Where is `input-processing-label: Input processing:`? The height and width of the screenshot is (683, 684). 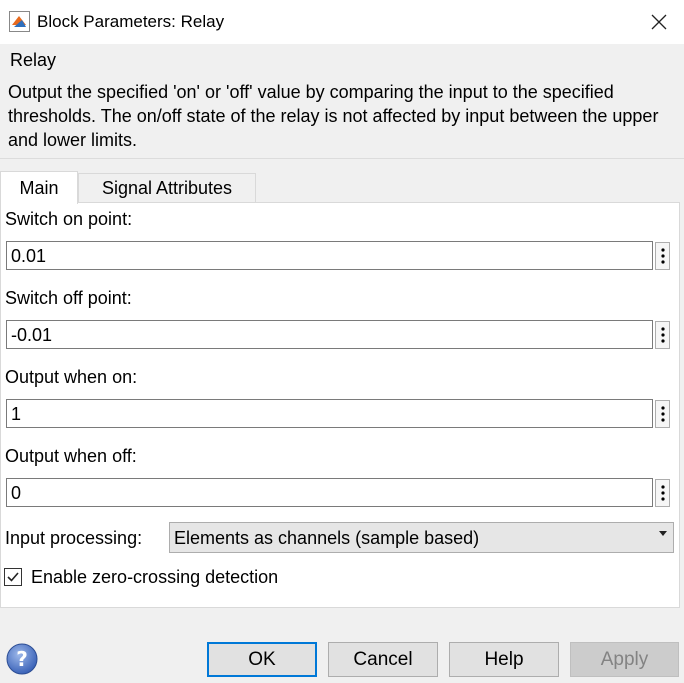 input-processing-label: Input processing: is located at coordinates (74, 538).